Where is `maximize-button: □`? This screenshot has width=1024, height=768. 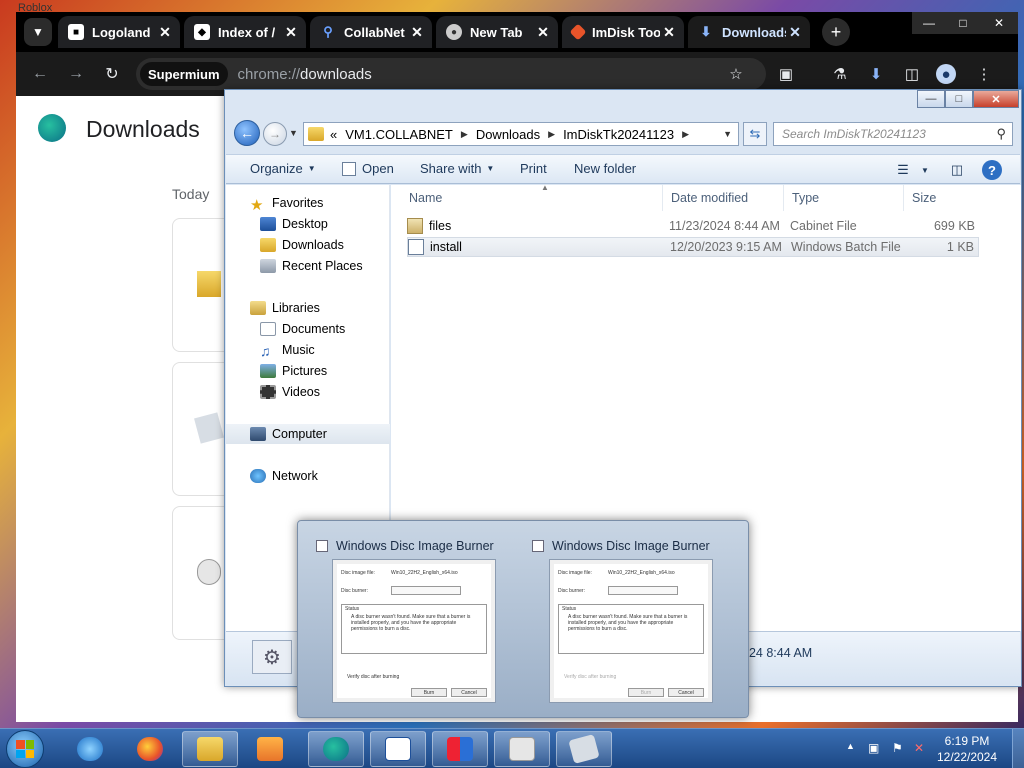 maximize-button: □ is located at coordinates (963, 23).